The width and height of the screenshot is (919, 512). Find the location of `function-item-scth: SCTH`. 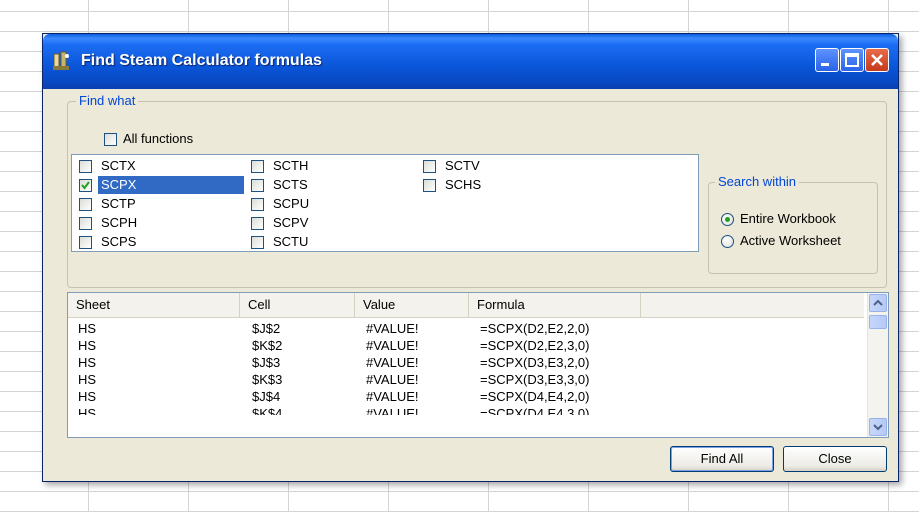

function-item-scth: SCTH is located at coordinates (329, 166).